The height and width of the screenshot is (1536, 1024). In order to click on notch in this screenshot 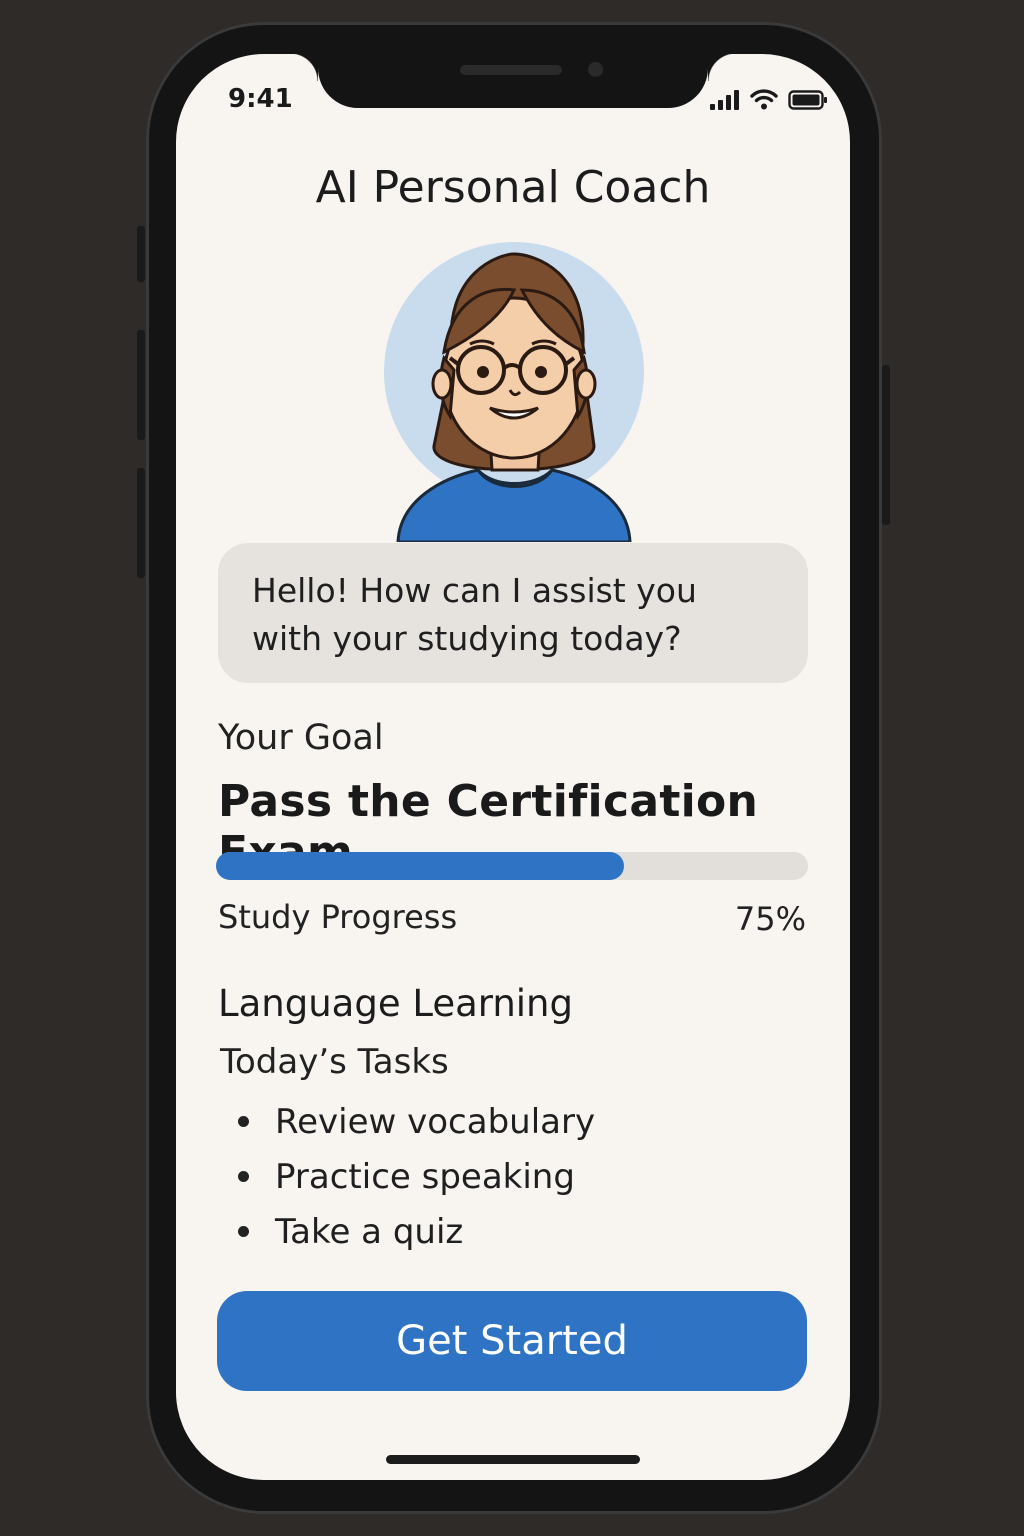, I will do `click(513, 81)`.